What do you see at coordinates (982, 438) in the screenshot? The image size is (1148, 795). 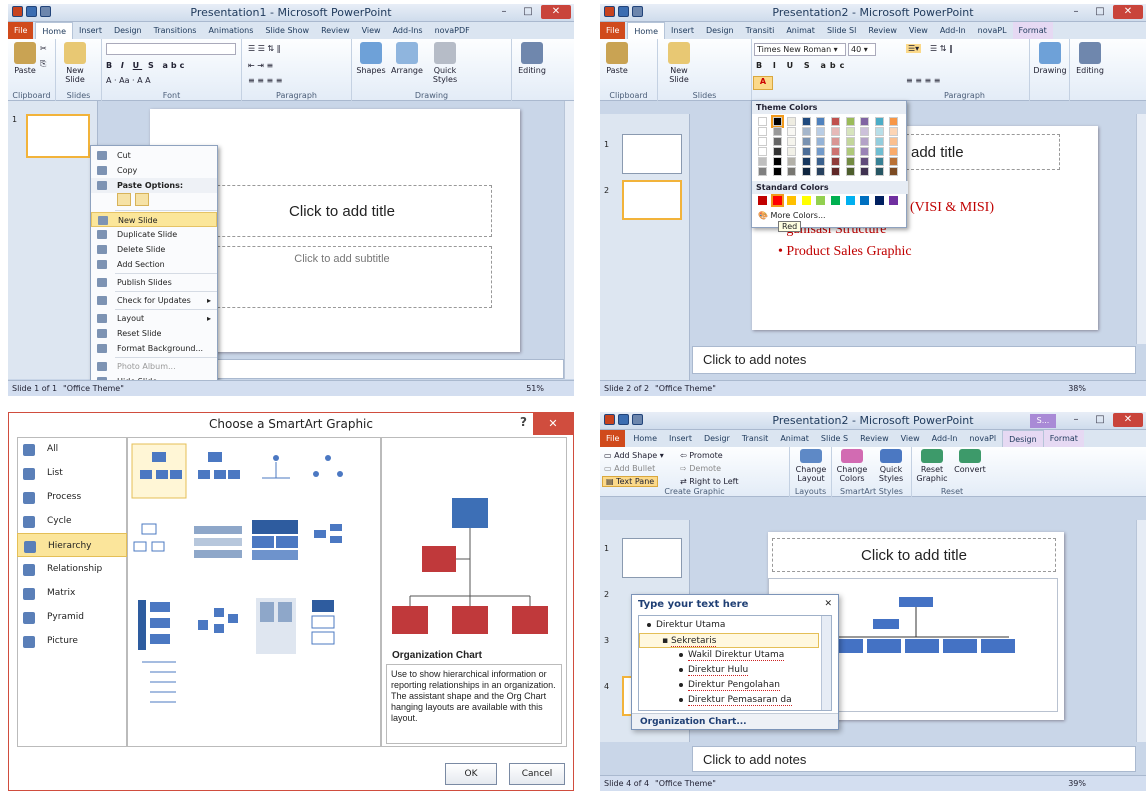 I see `tab-novapl: novaPl` at bounding box center [982, 438].